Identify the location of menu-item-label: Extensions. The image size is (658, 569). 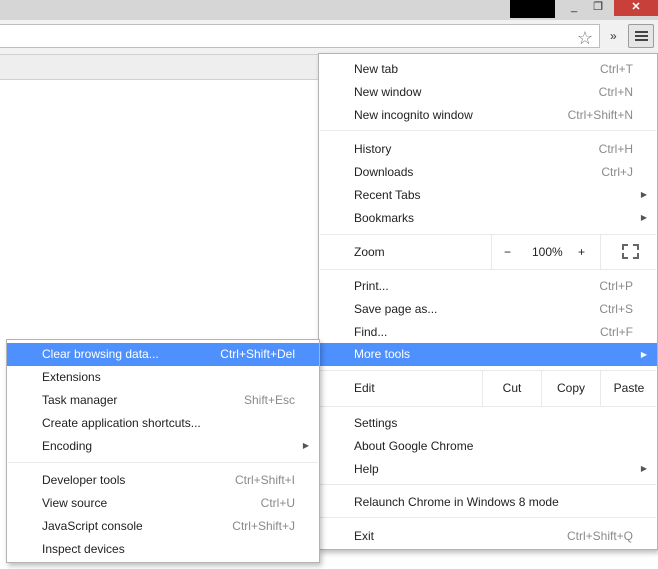
(71, 377).